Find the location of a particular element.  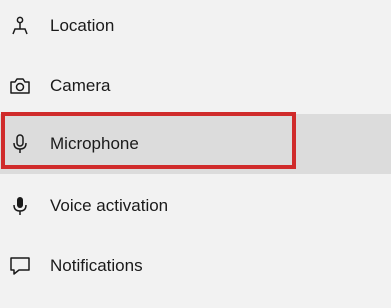

nav-item-label: Voice activation is located at coordinates (109, 205).